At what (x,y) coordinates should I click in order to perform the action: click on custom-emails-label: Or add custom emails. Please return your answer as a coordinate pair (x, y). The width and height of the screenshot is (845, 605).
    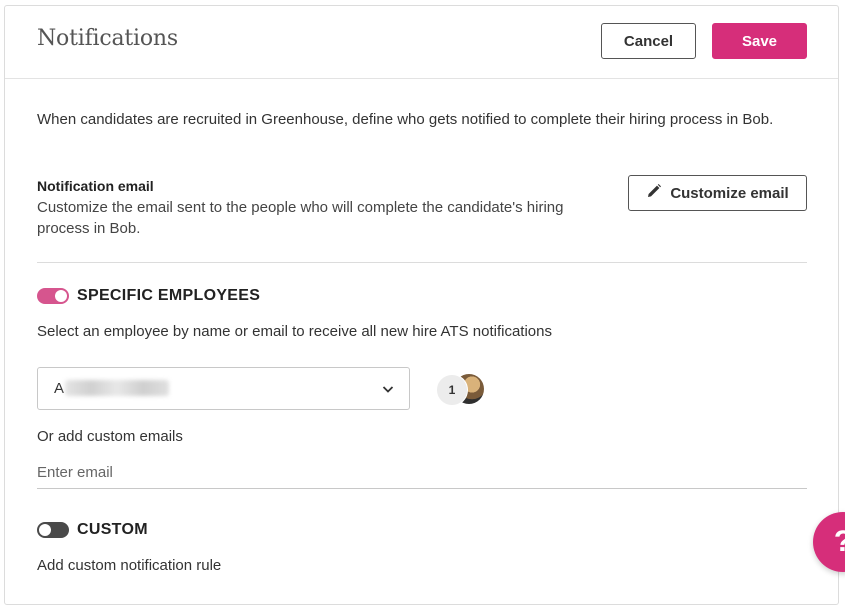
    Looking at the image, I should click on (110, 436).